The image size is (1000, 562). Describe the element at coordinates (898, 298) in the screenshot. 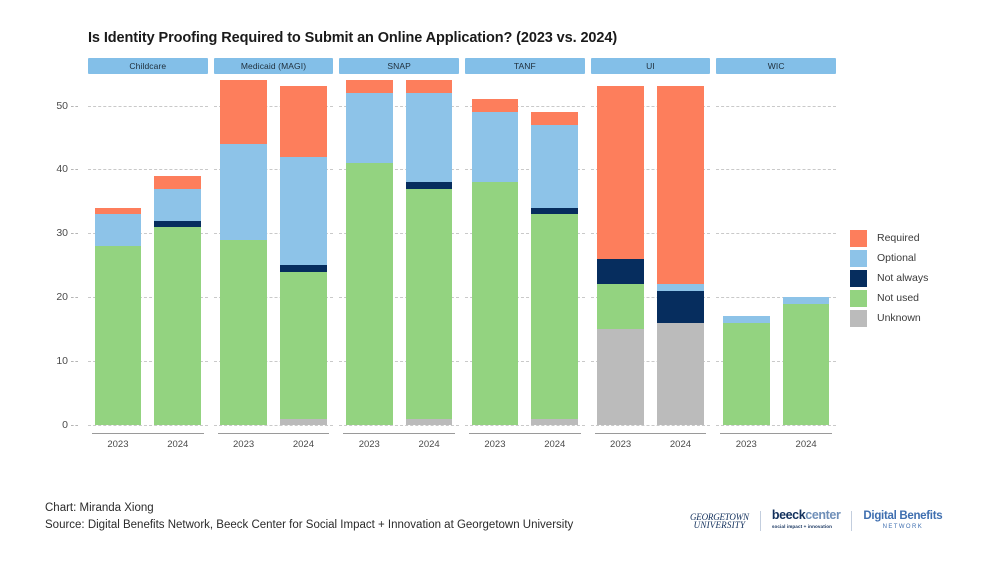

I see `legend-label: Not used` at that location.